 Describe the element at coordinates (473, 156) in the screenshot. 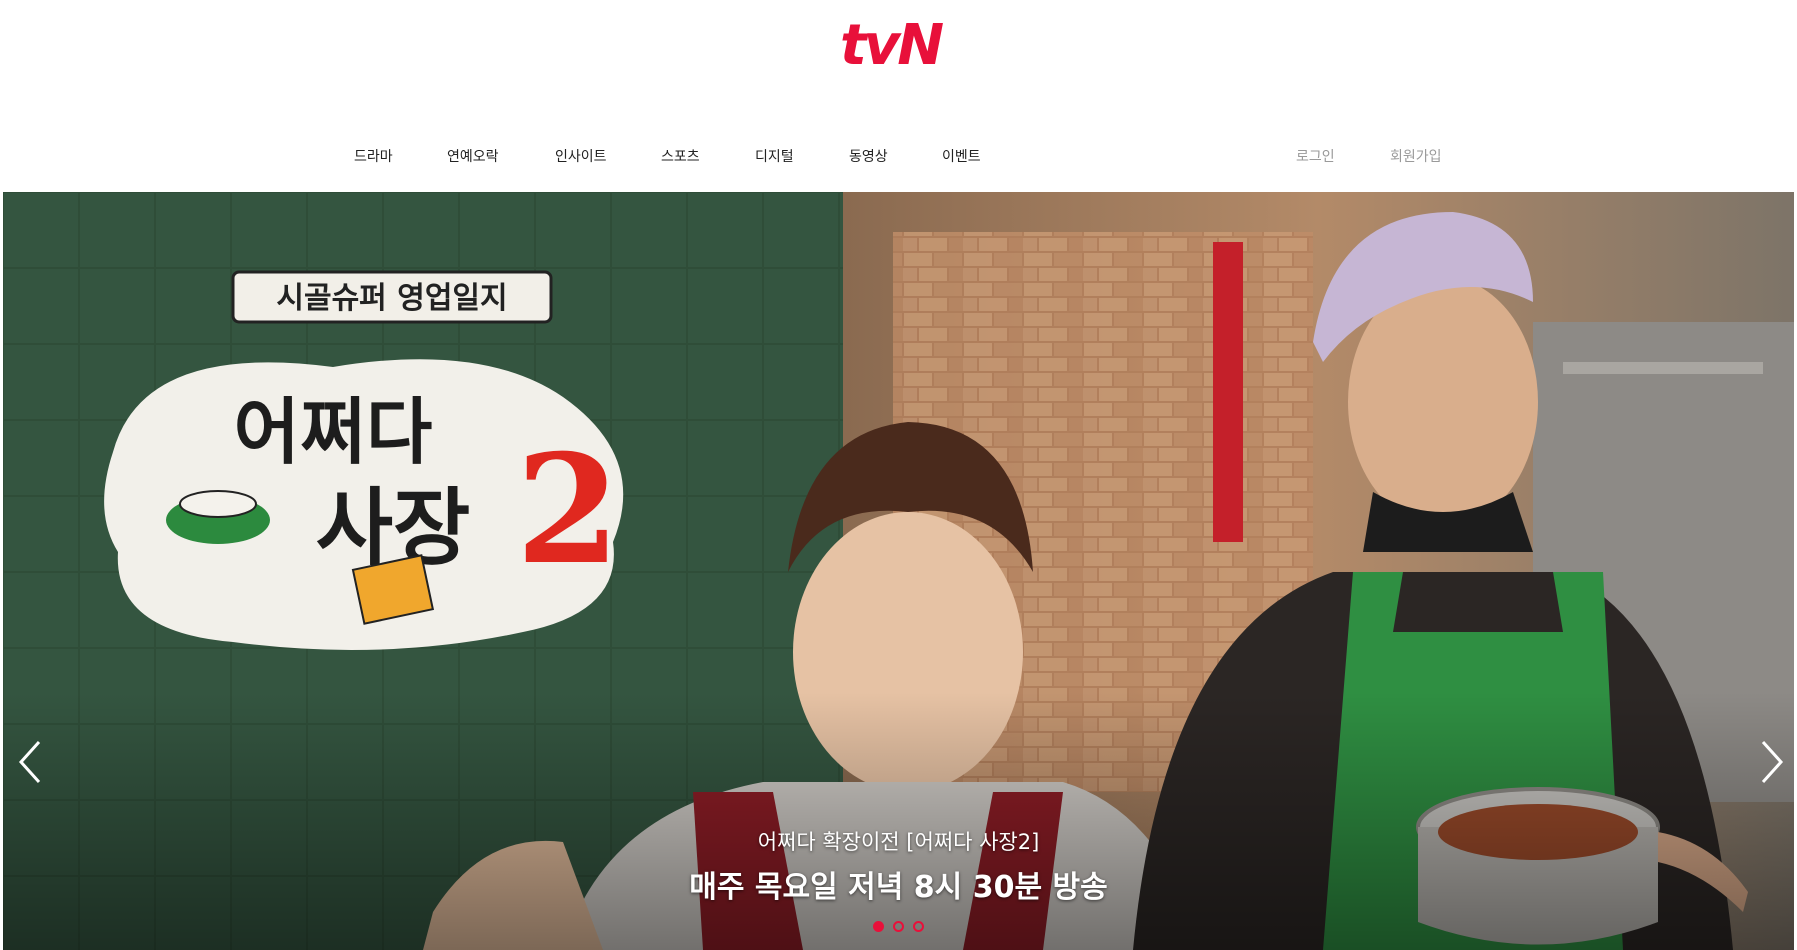

I see `nav-item-entertainment: 연예오락` at that location.